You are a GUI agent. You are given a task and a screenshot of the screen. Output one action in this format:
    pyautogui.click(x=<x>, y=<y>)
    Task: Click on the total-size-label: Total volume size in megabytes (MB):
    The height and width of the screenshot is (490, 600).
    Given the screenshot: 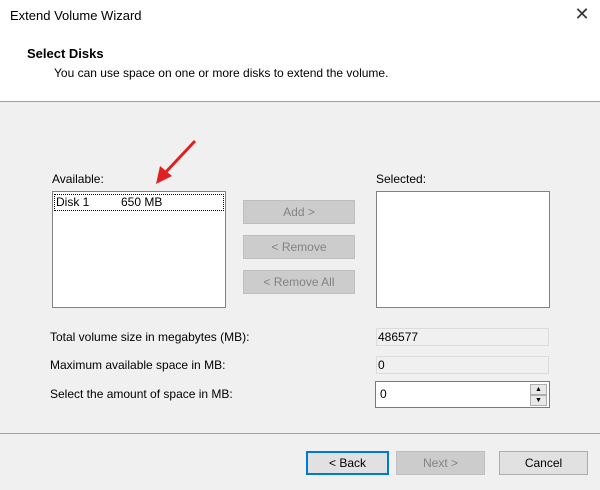 What is the action you would take?
    pyautogui.click(x=150, y=337)
    